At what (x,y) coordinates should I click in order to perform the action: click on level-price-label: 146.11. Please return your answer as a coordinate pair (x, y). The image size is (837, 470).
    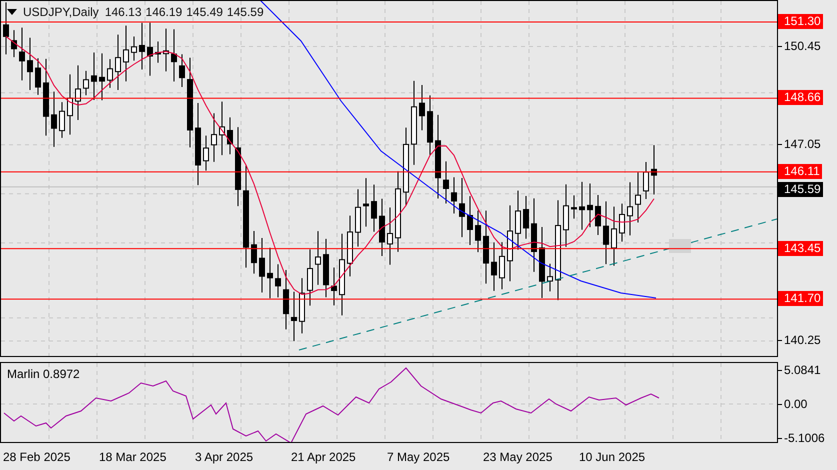
    Looking at the image, I should click on (800, 171).